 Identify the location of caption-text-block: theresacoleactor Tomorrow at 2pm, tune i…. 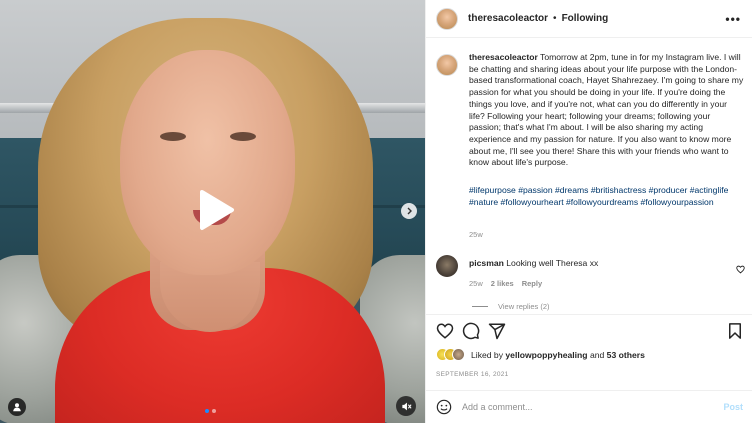
(606, 110).